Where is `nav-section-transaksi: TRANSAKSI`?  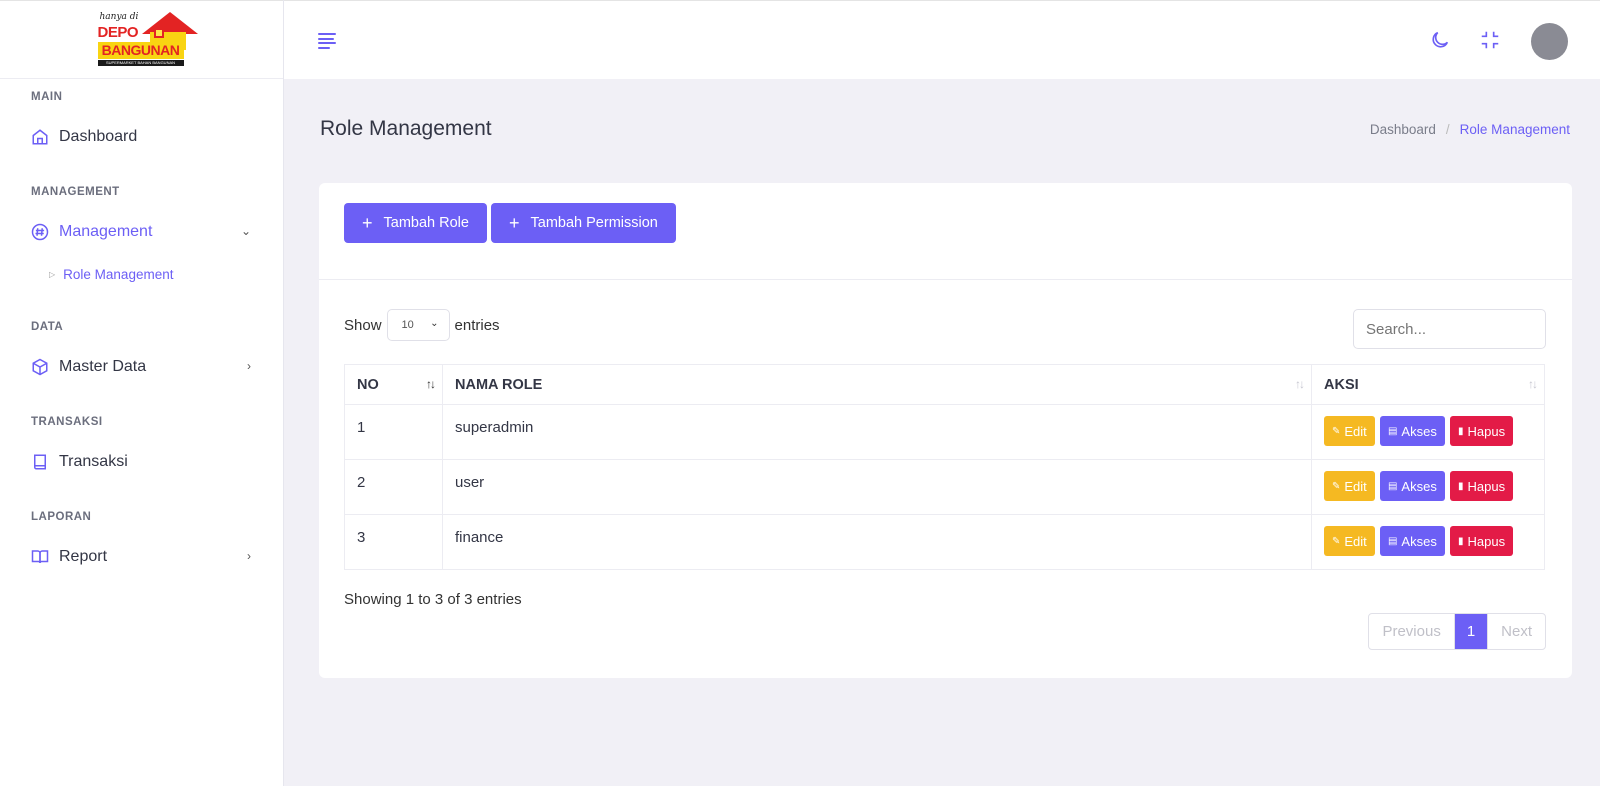
nav-section-transaksi: TRANSAKSI is located at coordinates (67, 422).